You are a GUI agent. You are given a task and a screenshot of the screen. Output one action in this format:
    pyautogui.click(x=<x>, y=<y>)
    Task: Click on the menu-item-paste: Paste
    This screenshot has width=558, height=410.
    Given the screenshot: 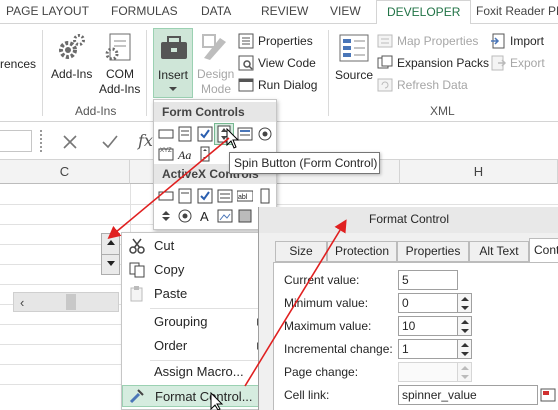 What is the action you would take?
    pyautogui.click(x=195, y=294)
    